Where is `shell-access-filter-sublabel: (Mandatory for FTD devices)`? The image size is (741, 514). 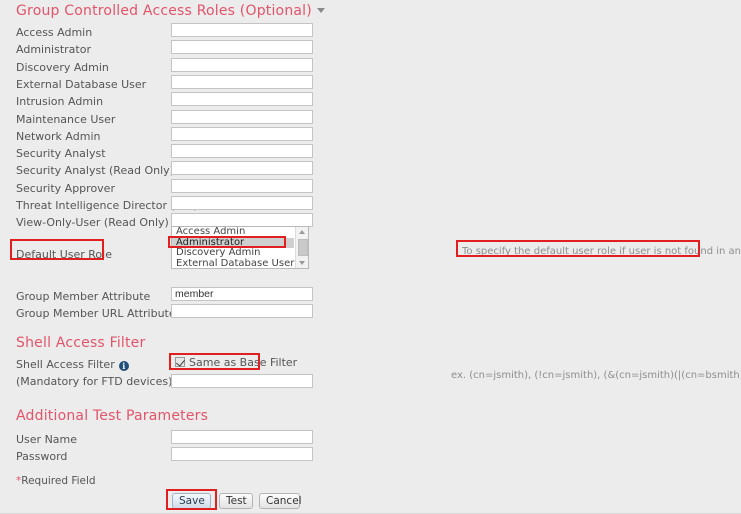 shell-access-filter-sublabel: (Mandatory for FTD devices) is located at coordinates (94, 381).